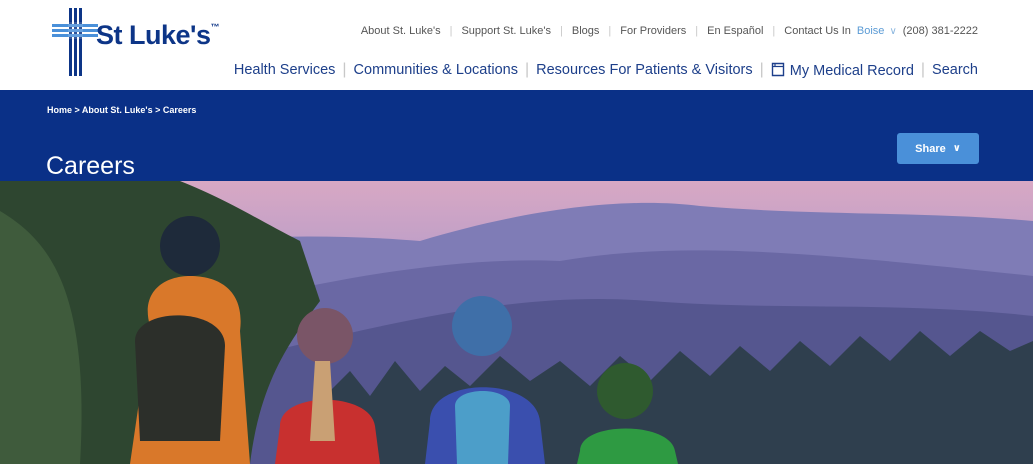  I want to click on breadcrumb: Home > About St. Luke's > Careers, so click(121, 110).